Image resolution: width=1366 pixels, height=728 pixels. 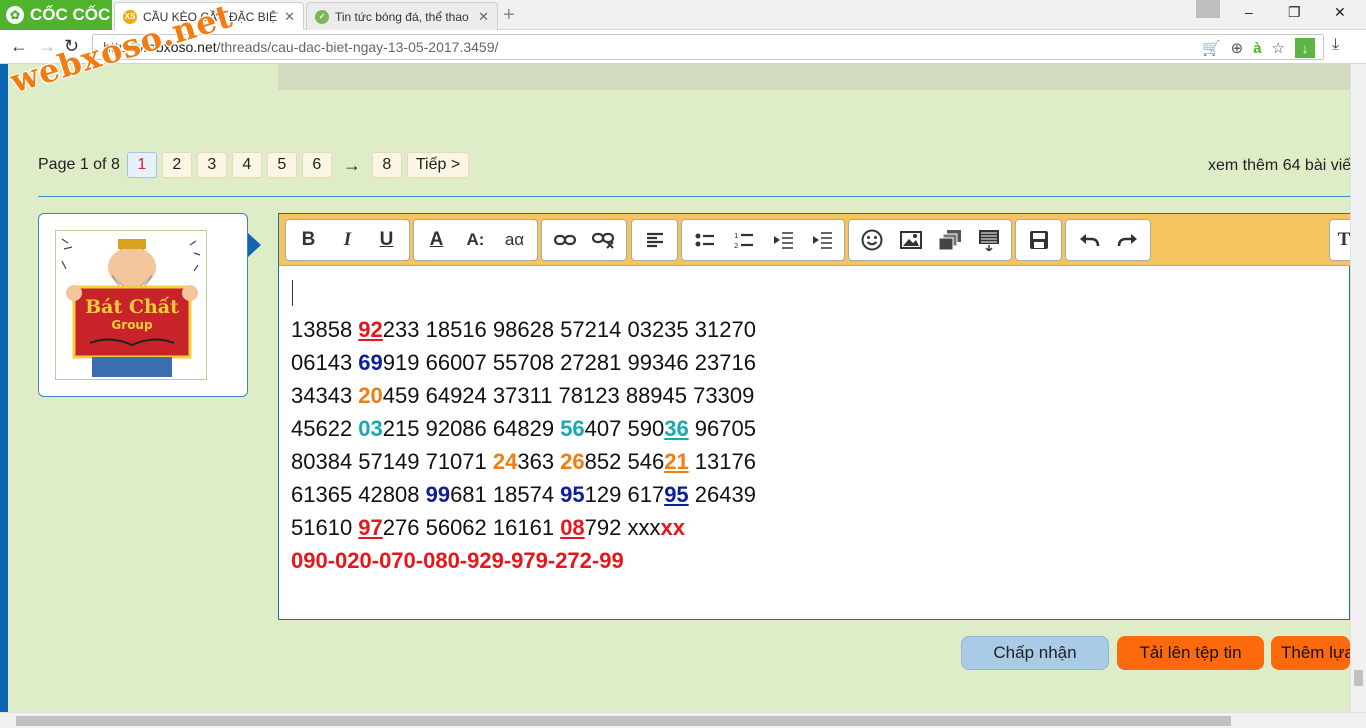 What do you see at coordinates (622, 527) in the screenshot?
I see `number-text: 792 xxx` at bounding box center [622, 527].